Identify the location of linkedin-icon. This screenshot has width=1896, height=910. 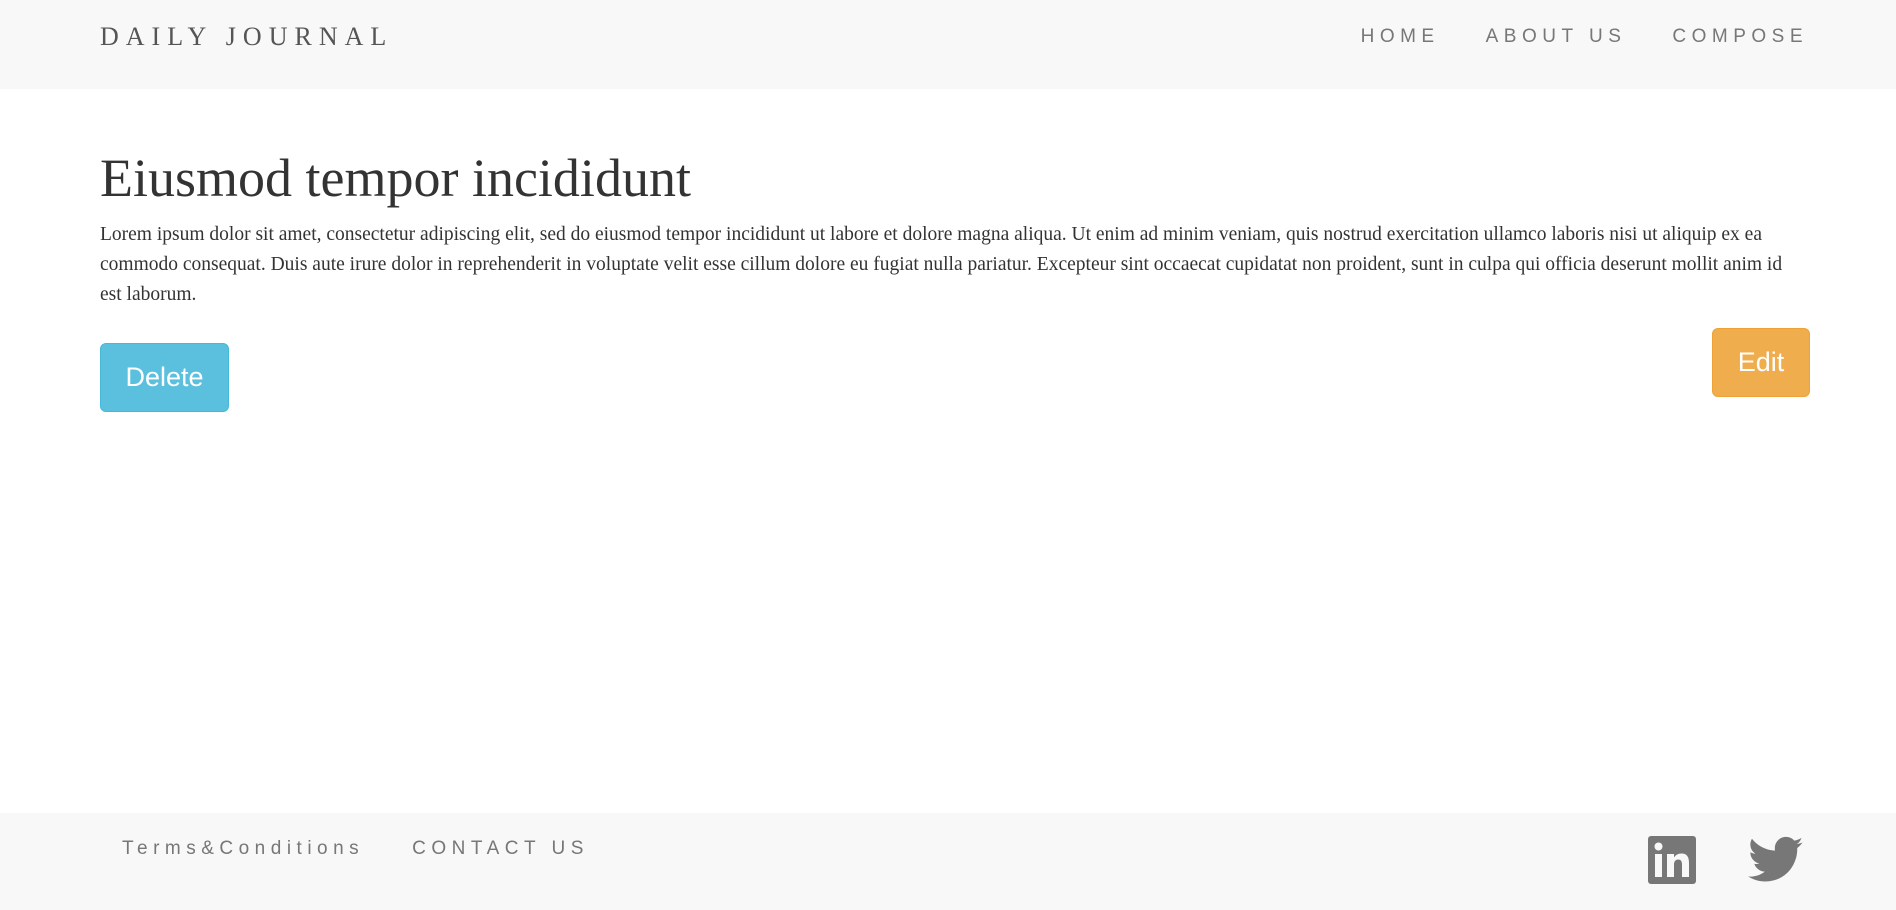
(1672, 862).